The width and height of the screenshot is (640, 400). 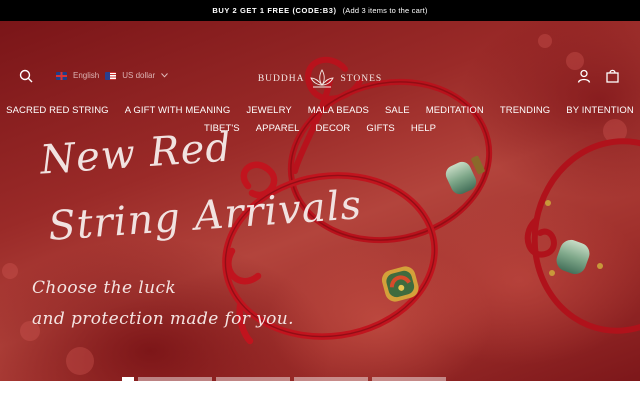 I want to click on uk-flag-icon, so click(x=61, y=75).